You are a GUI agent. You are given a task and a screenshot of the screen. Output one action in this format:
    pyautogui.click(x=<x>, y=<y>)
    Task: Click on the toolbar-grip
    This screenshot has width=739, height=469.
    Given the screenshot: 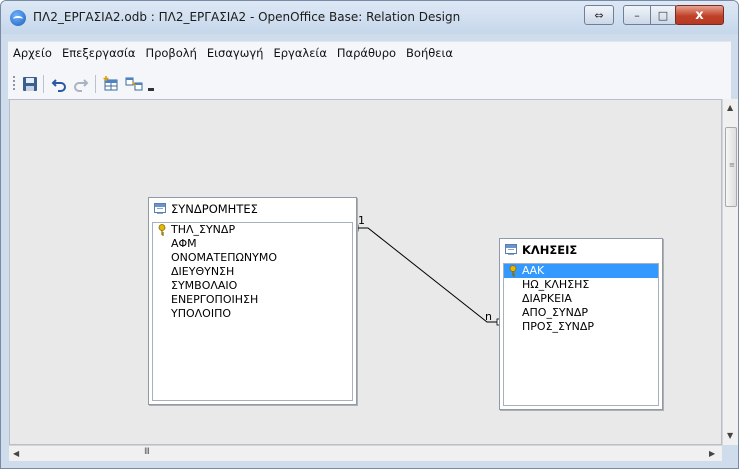 What is the action you would take?
    pyautogui.click(x=14, y=83)
    